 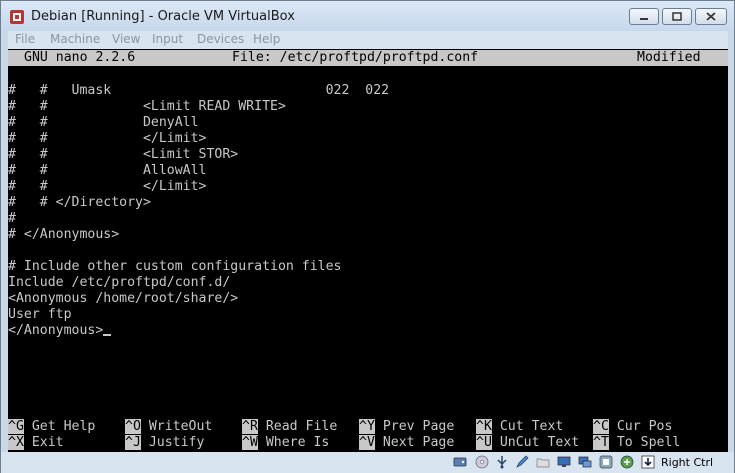 What do you see at coordinates (75, 39) in the screenshot?
I see `menu-machine: Machine` at bounding box center [75, 39].